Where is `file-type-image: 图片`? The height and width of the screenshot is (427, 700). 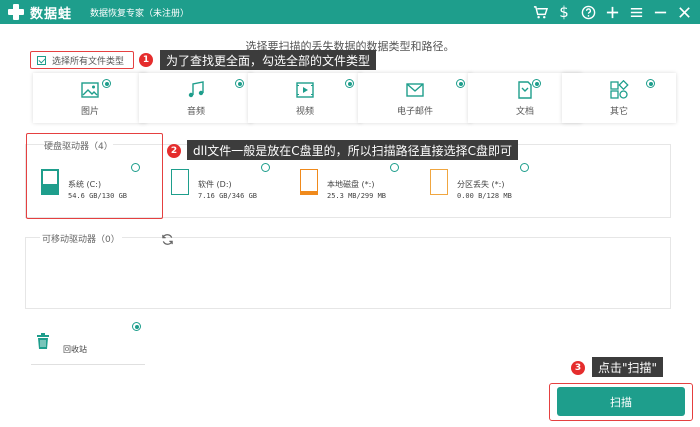 file-type-image: 图片 is located at coordinates (90, 98).